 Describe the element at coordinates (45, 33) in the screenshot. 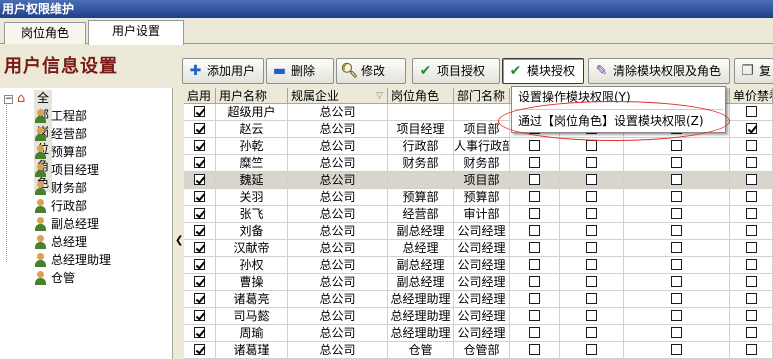

I see `tab-roles: 岗位角色` at that location.